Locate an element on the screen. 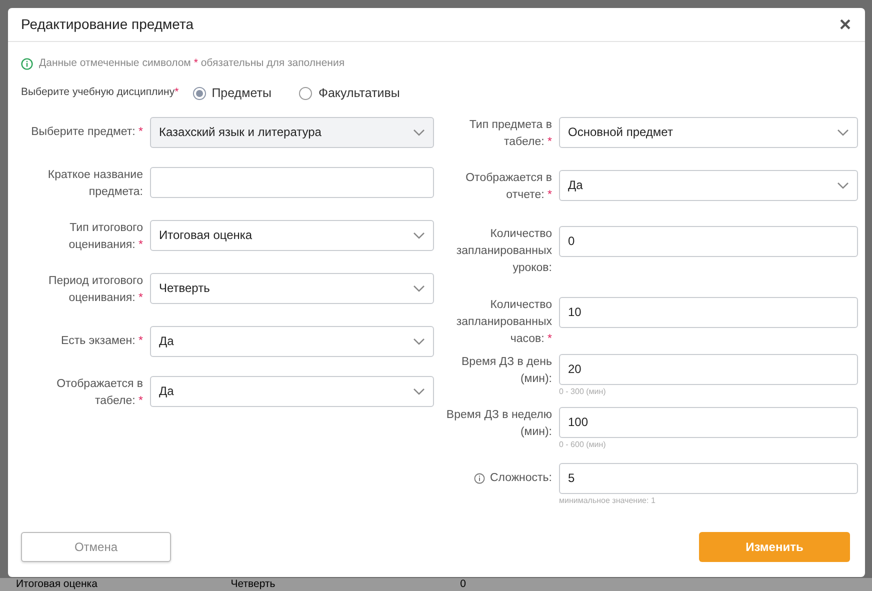  discipline-label: Выберите учебную дисциплину* is located at coordinates (100, 92).